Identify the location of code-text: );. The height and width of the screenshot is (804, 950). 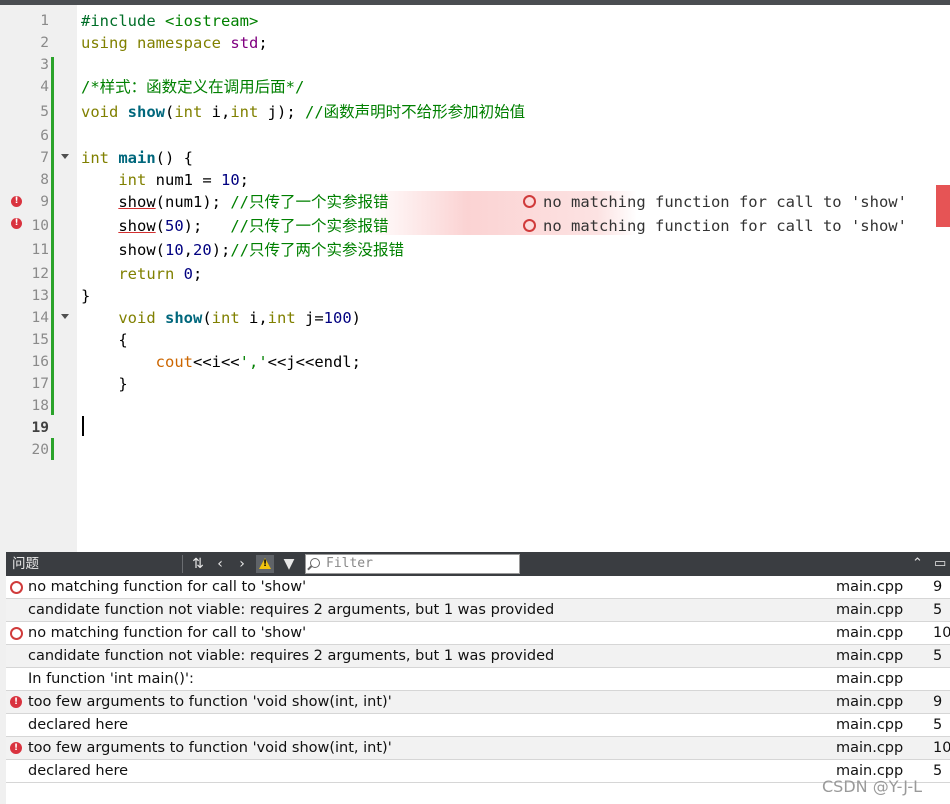
(221, 250).